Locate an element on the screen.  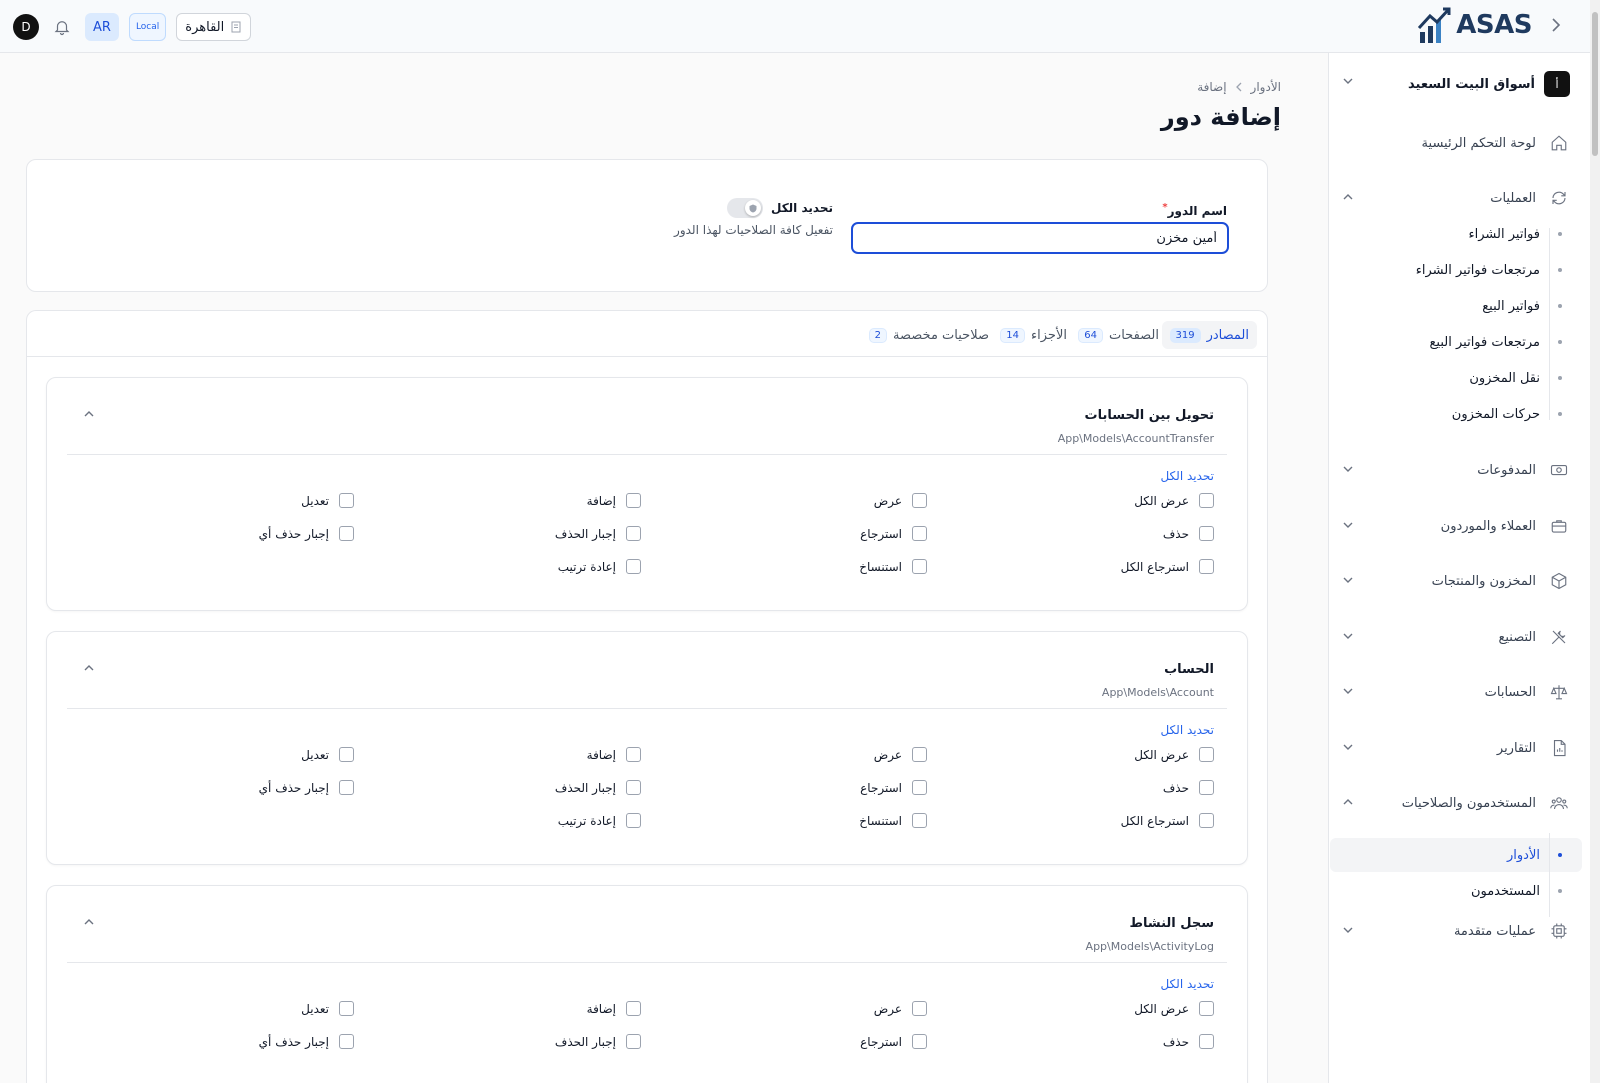
sidebar-item-dashboard: لوحة التحكم الرئيسية is located at coordinates (1456, 143).